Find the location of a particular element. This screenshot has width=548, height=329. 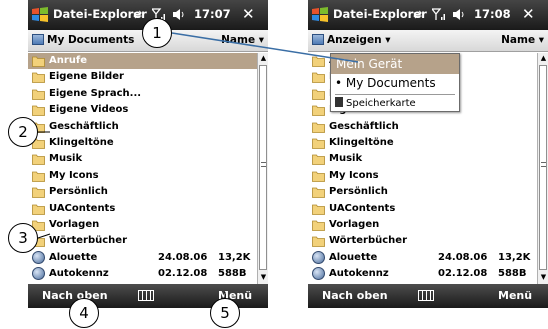

folder-selector: My Documents is located at coordinates (83, 40).